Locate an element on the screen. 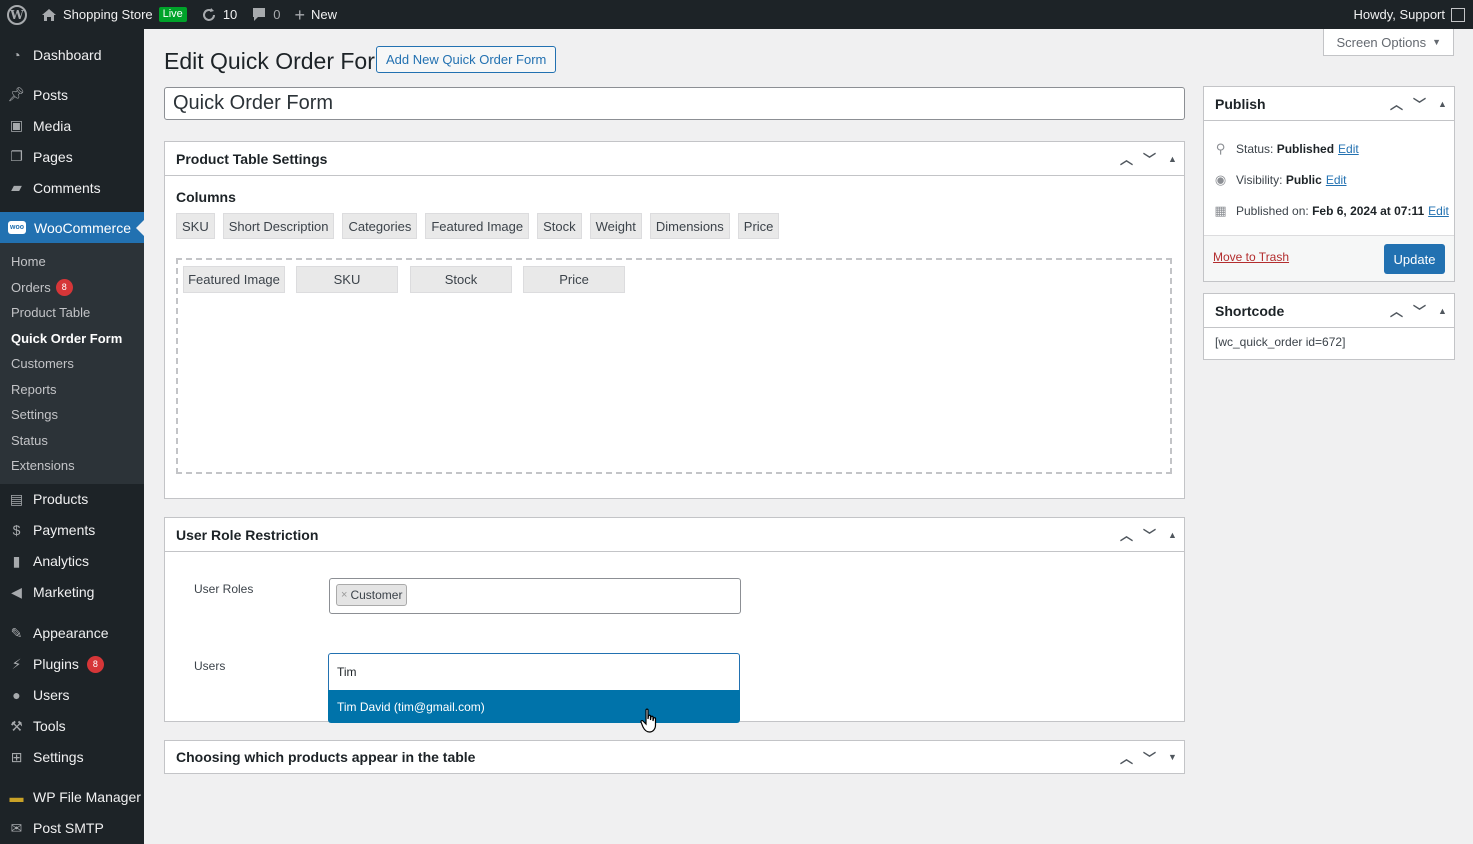 The height and width of the screenshot is (844, 1473). submenu-orders: Orders 8 is located at coordinates (72, 288).